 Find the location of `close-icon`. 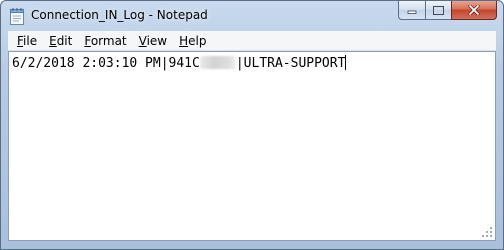

close-icon is located at coordinates (474, 10).